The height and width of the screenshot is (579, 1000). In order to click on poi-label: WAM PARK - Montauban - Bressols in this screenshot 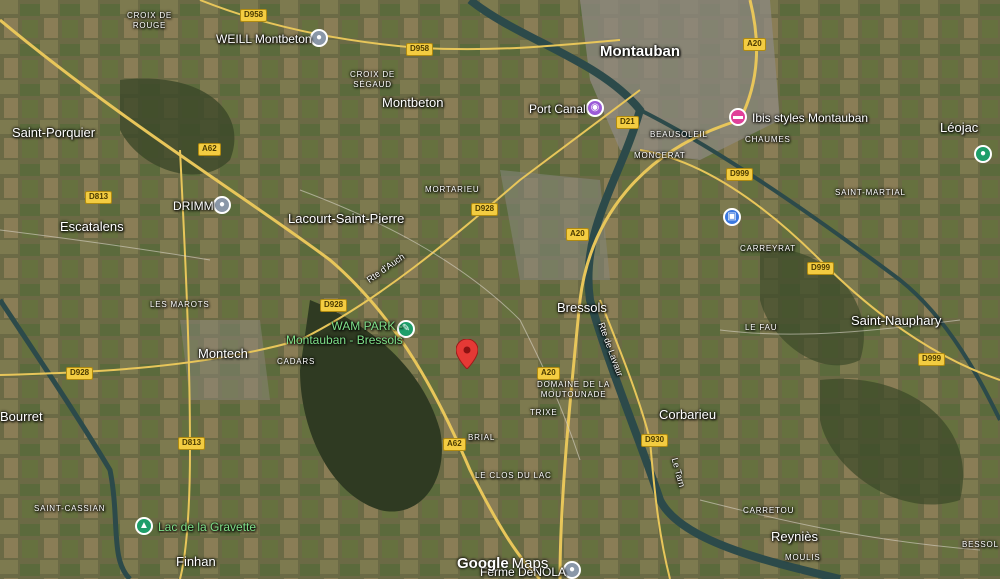, I will do `click(344, 333)`.